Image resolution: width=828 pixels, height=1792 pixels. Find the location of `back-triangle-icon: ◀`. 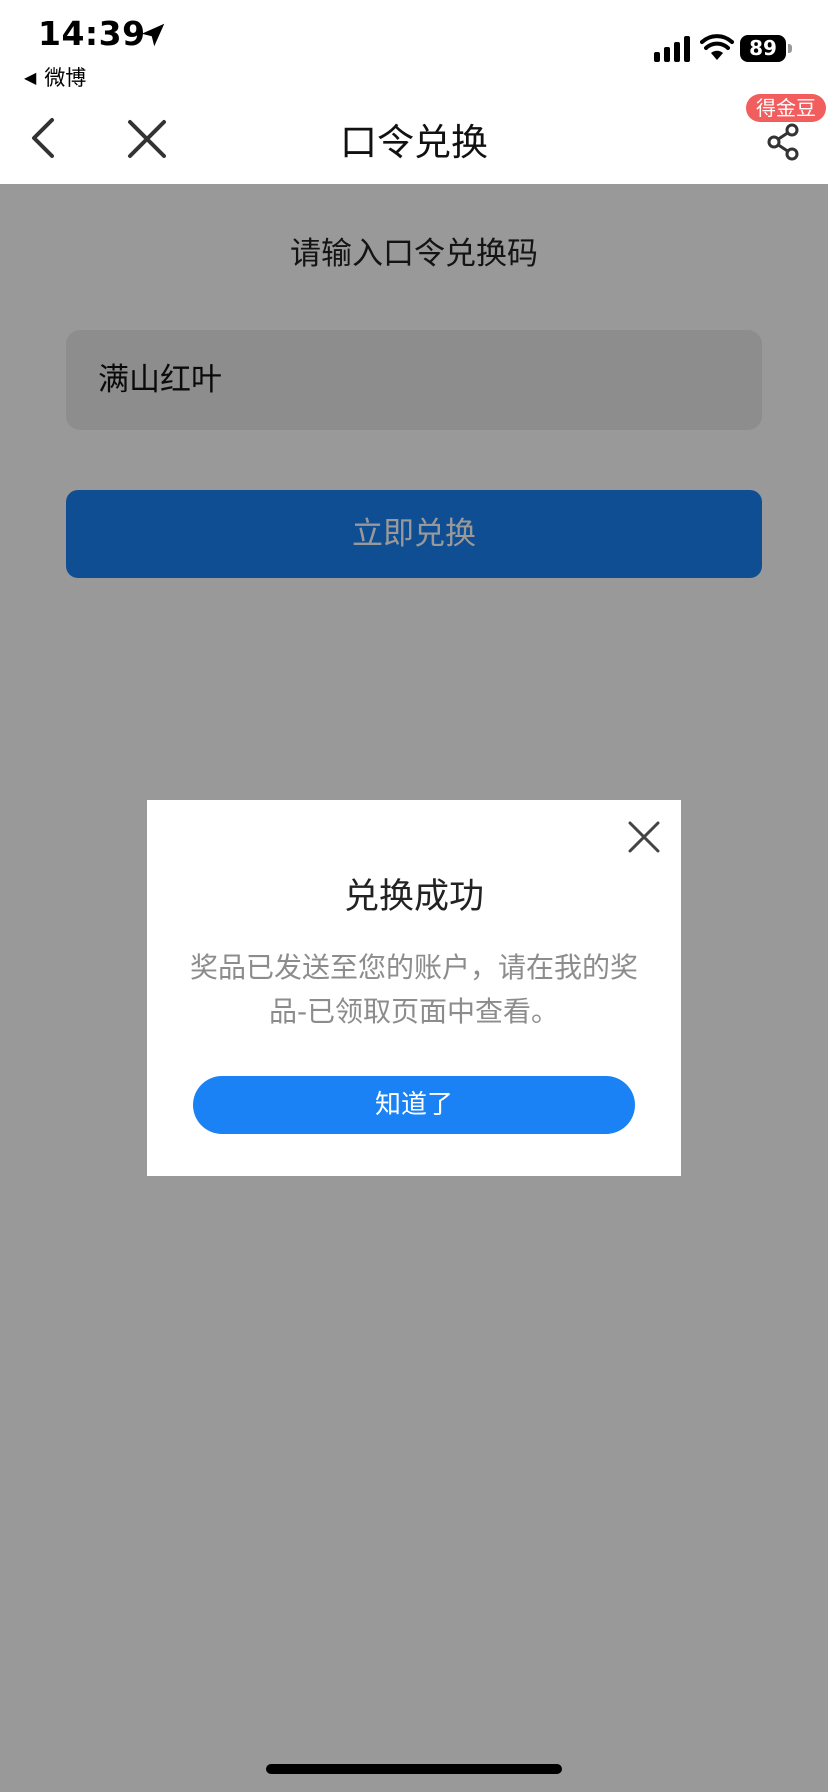

back-triangle-icon: ◀ is located at coordinates (30, 77).